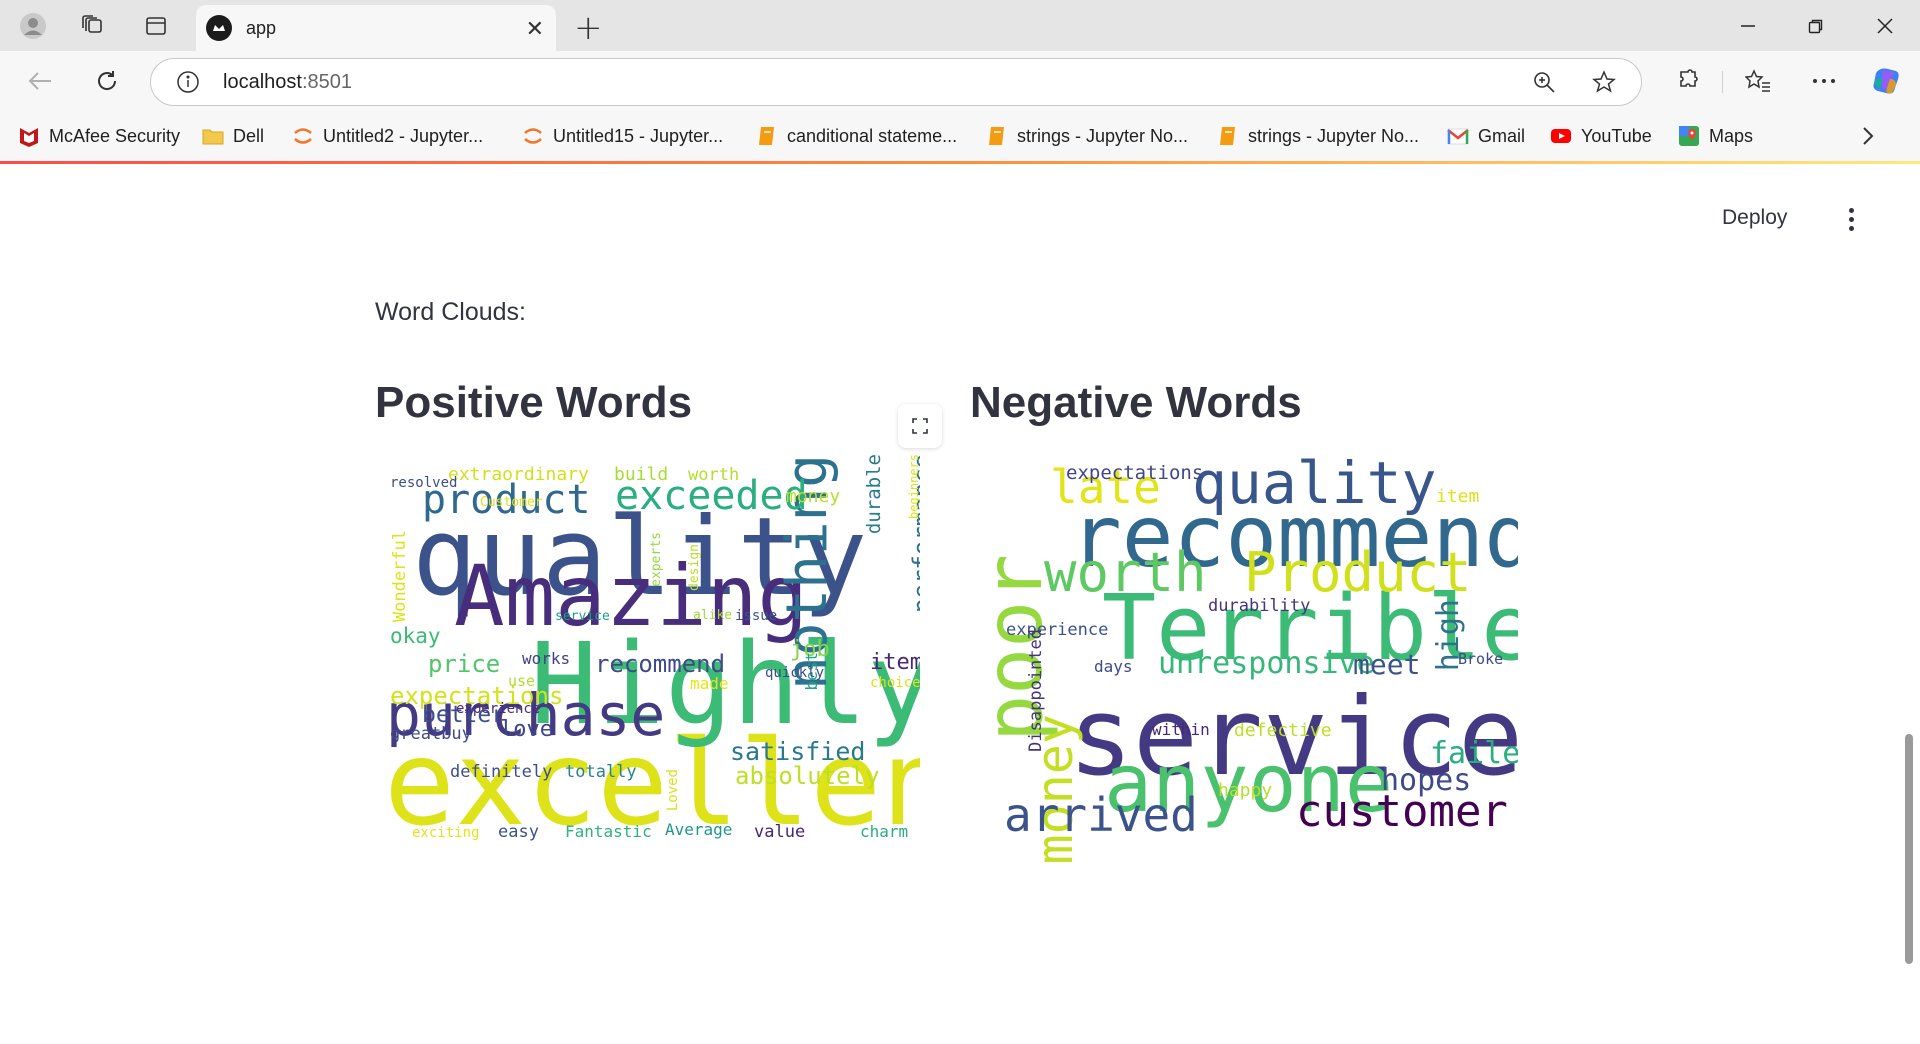 This screenshot has width=1920, height=1044. What do you see at coordinates (1283, 730) in the screenshot?
I see `negative-word-defective: defective` at bounding box center [1283, 730].